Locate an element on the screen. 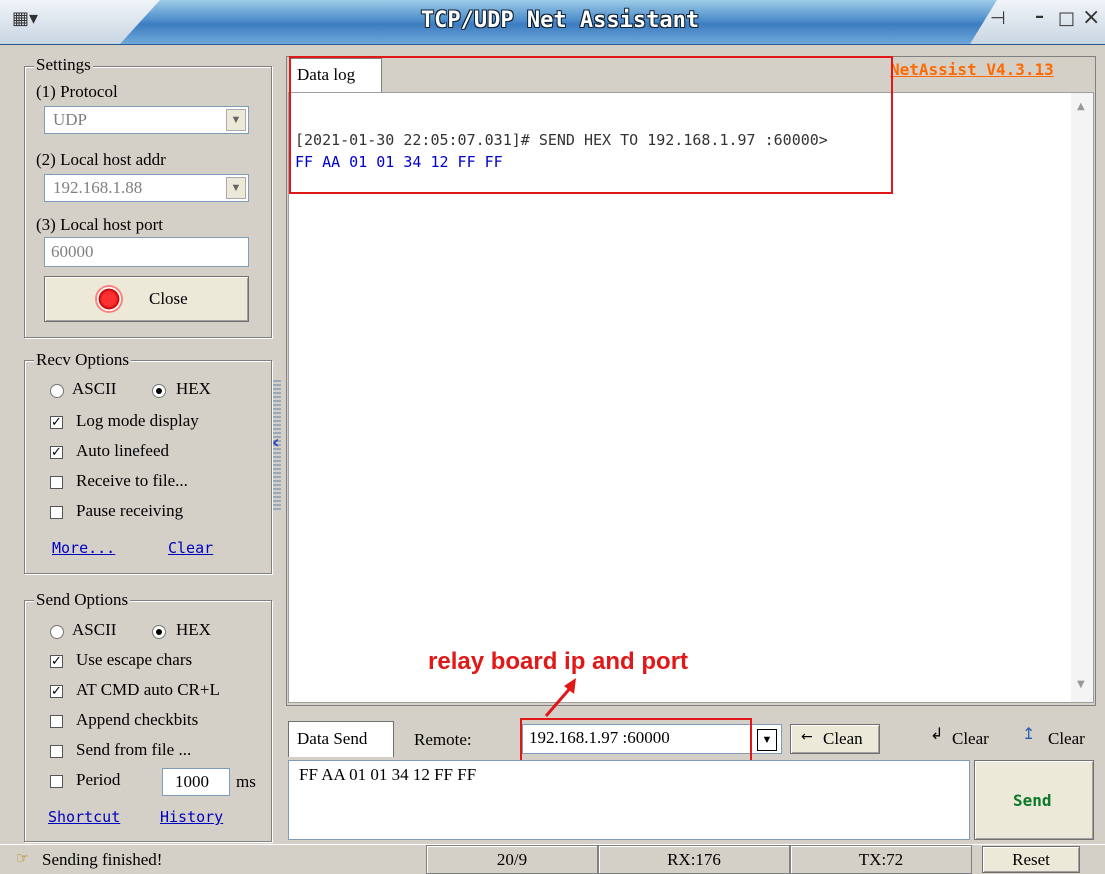  close-button-label: Close is located at coordinates (168, 298).